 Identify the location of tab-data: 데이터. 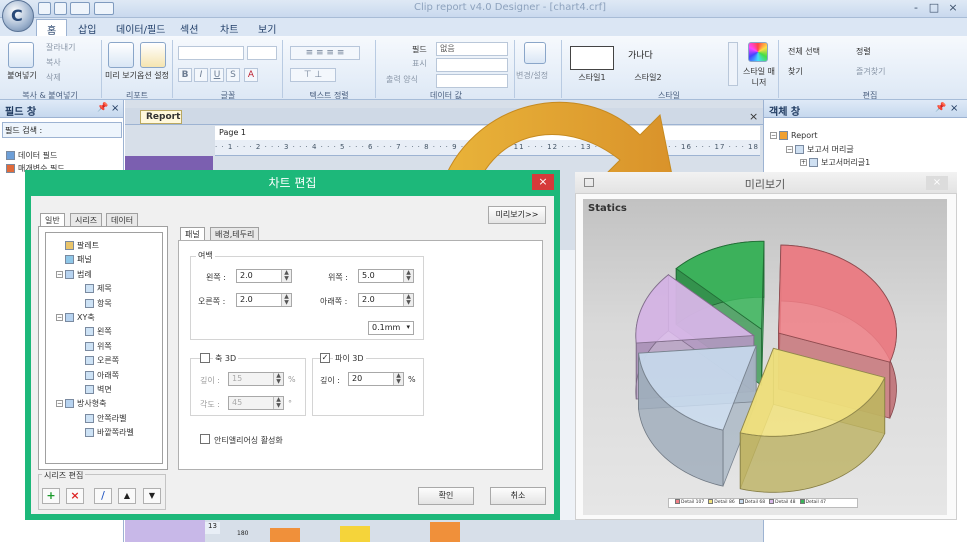
(122, 220).